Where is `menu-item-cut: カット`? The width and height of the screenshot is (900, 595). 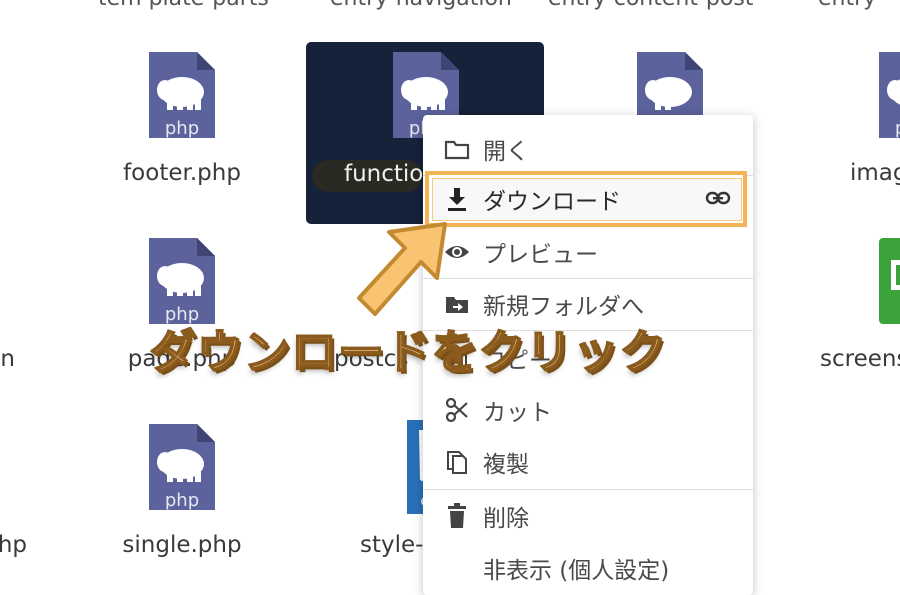
menu-item-cut: カット is located at coordinates (588, 410).